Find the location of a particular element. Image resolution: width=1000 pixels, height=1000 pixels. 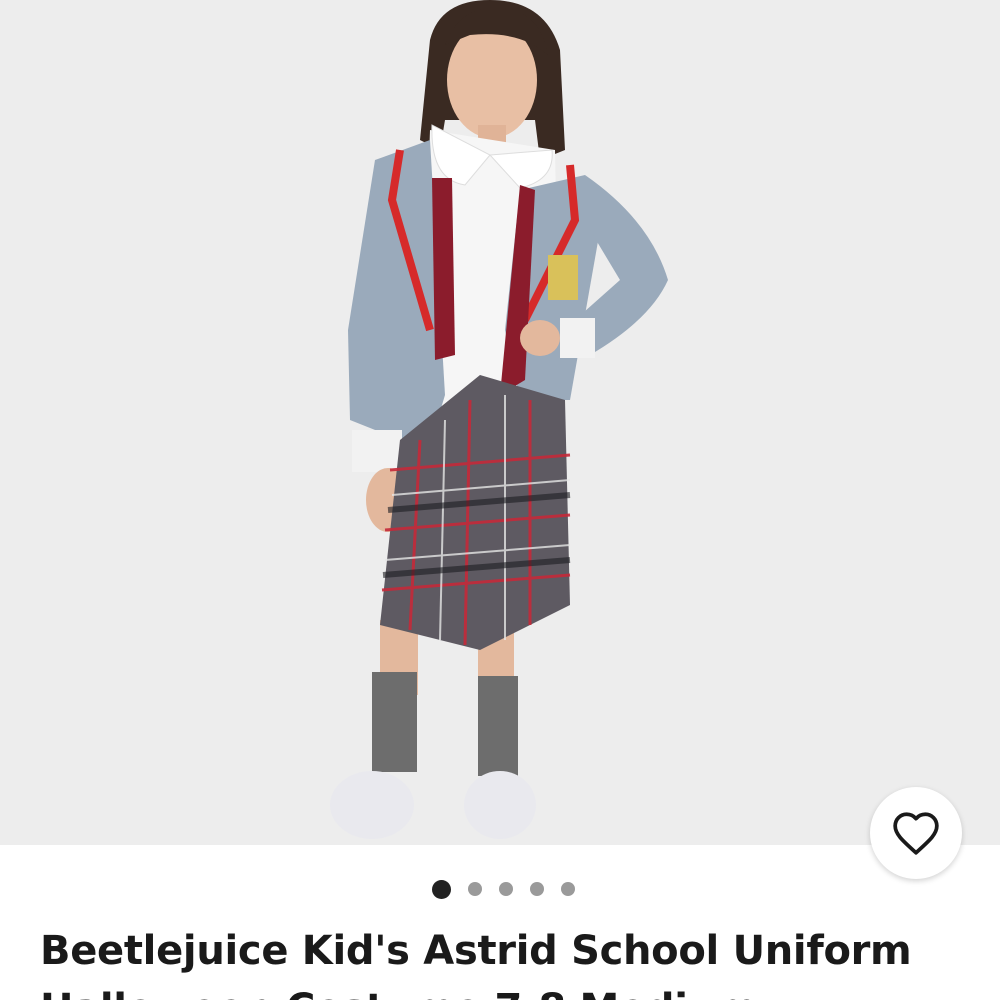

heart-outline-icon is located at coordinates (916, 833).